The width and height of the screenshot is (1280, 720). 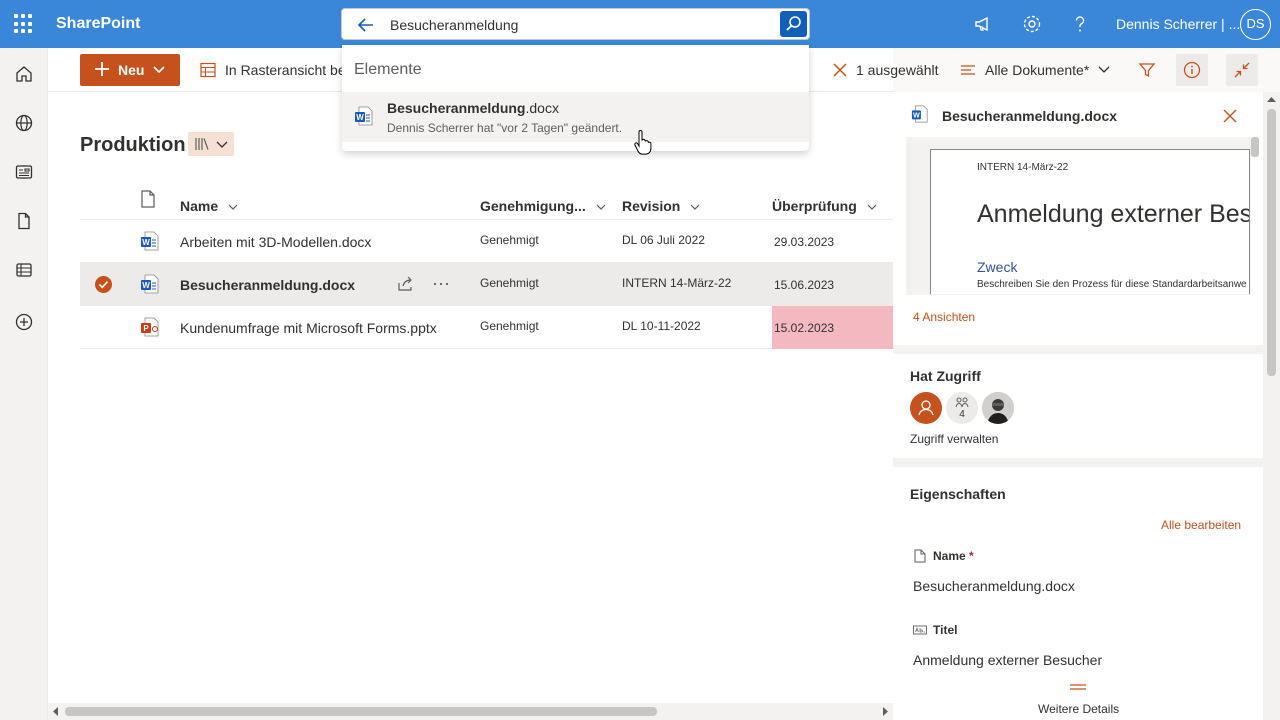 I want to click on row-revision: INTERN 14-März-22, so click(x=677, y=283).